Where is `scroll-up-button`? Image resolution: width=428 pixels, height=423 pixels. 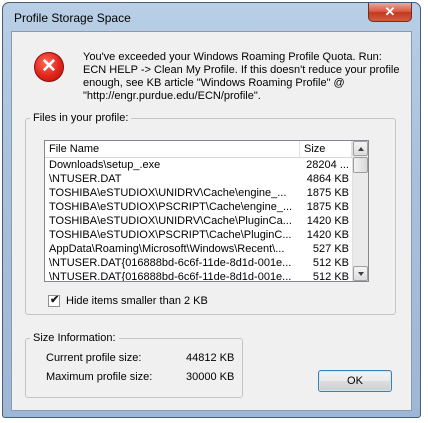
scroll-up-button is located at coordinates (360, 148).